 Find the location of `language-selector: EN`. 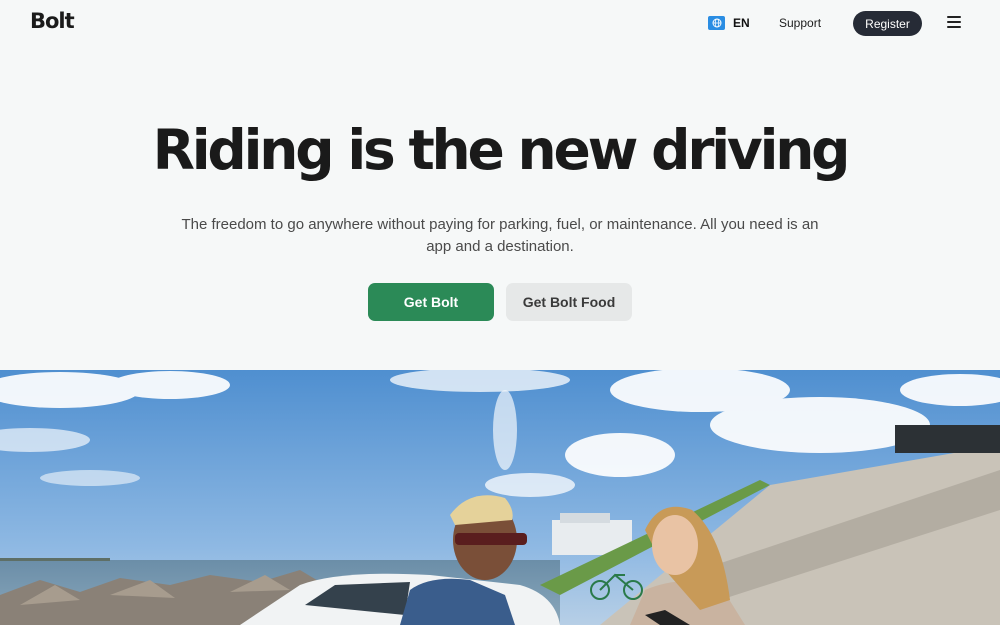

language-selector: EN is located at coordinates (729, 23).